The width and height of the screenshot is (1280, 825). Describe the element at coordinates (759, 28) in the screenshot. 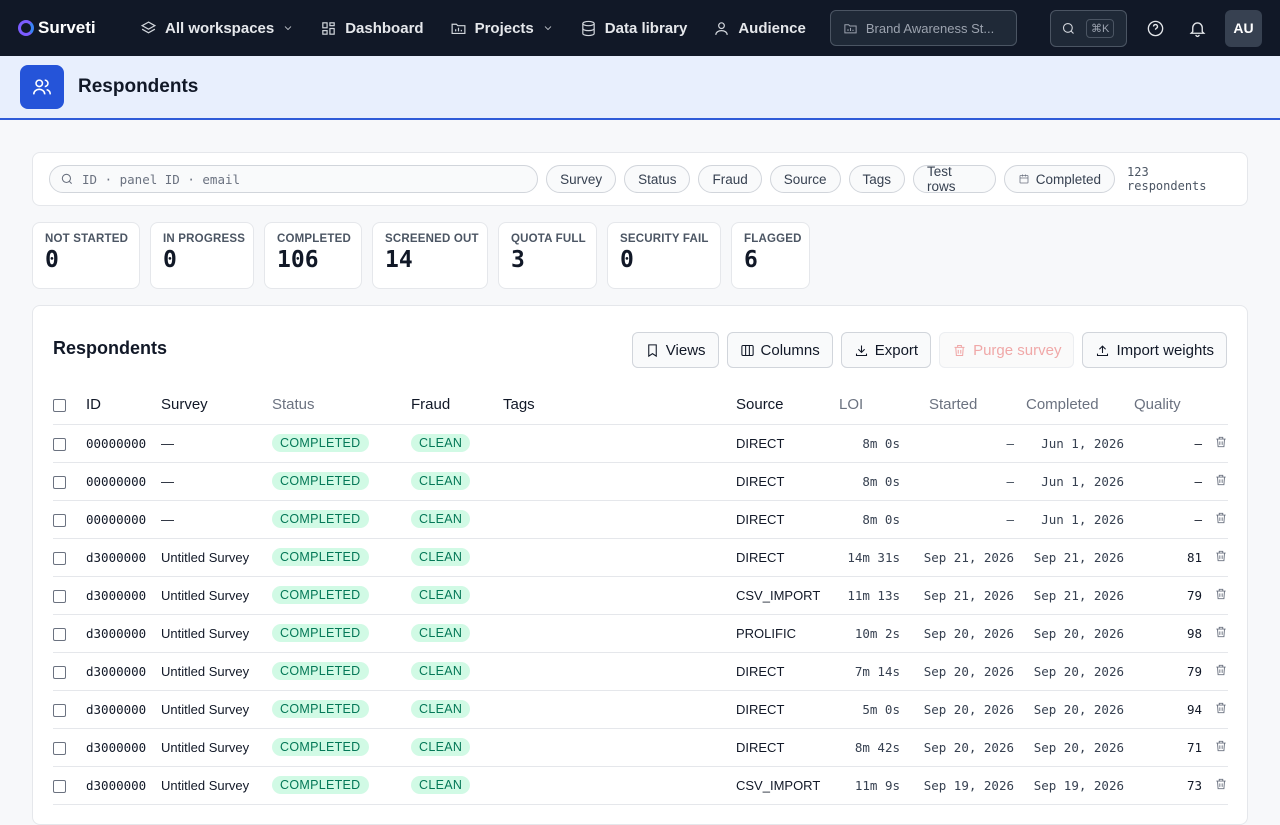

I see `nav-audience: Audience` at that location.